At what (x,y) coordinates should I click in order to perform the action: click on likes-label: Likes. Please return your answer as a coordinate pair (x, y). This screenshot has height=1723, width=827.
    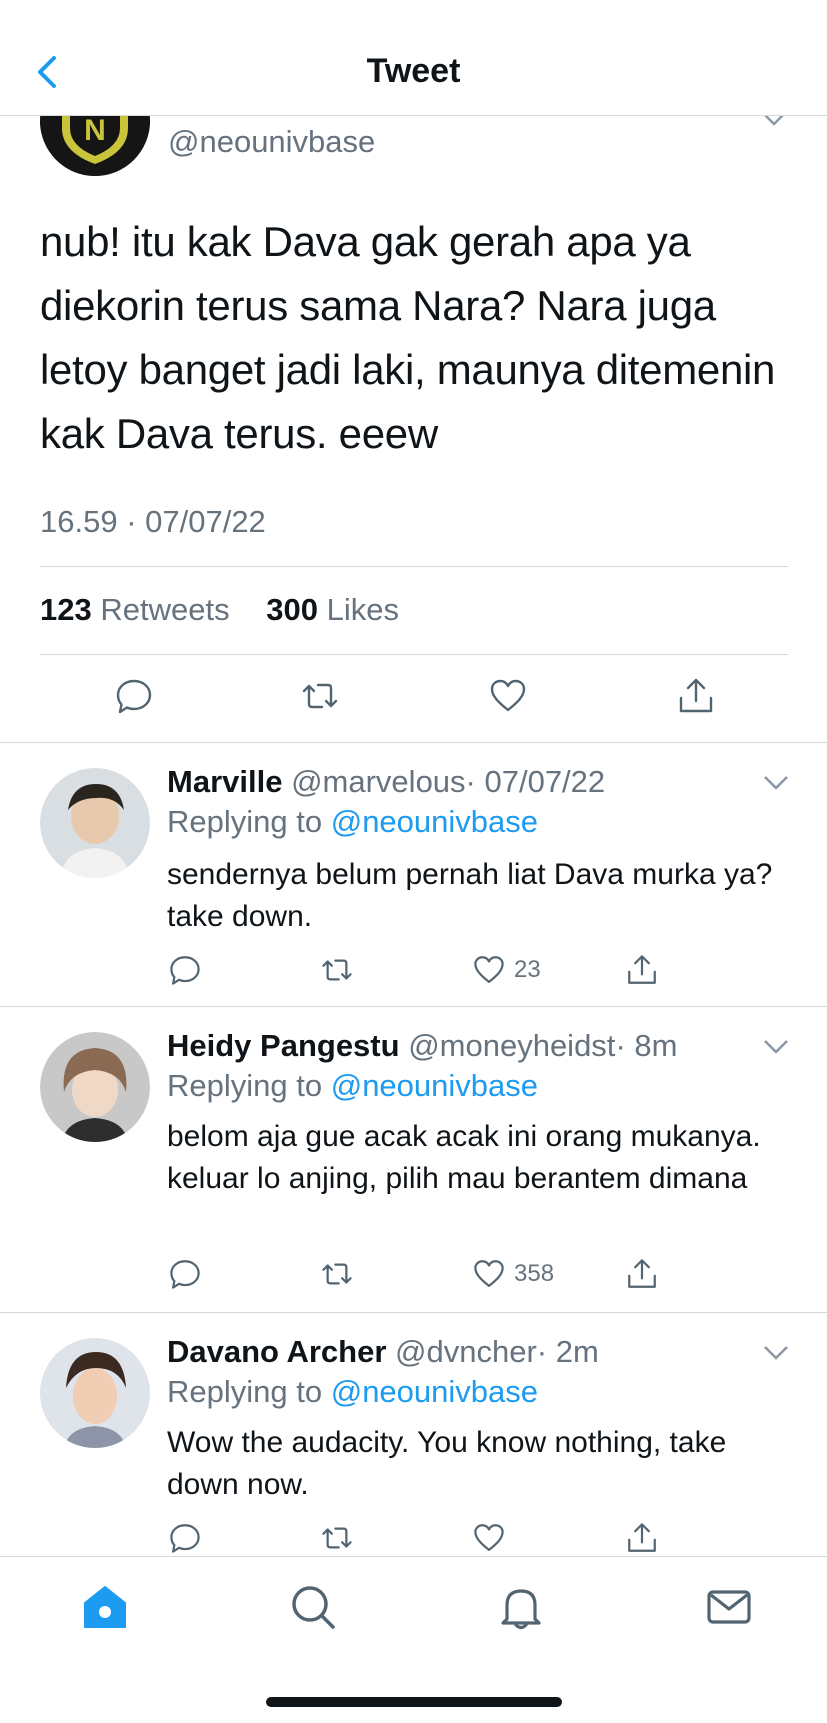
    Looking at the image, I should click on (362, 609).